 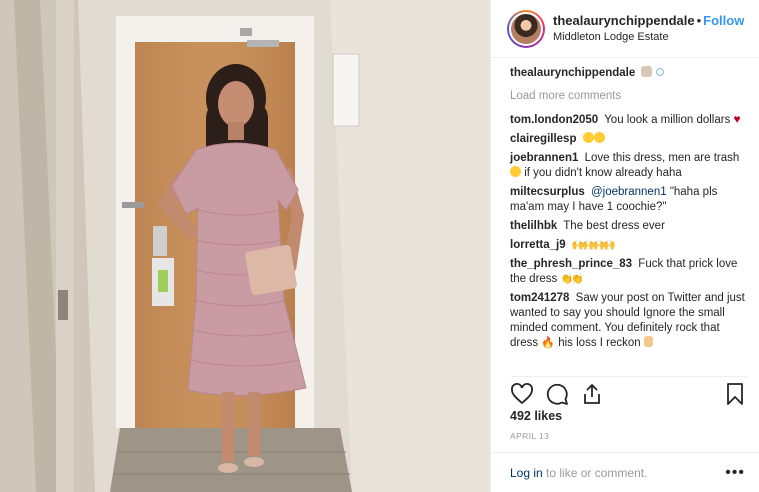 I want to click on heart-icon, so click(x=522, y=394).